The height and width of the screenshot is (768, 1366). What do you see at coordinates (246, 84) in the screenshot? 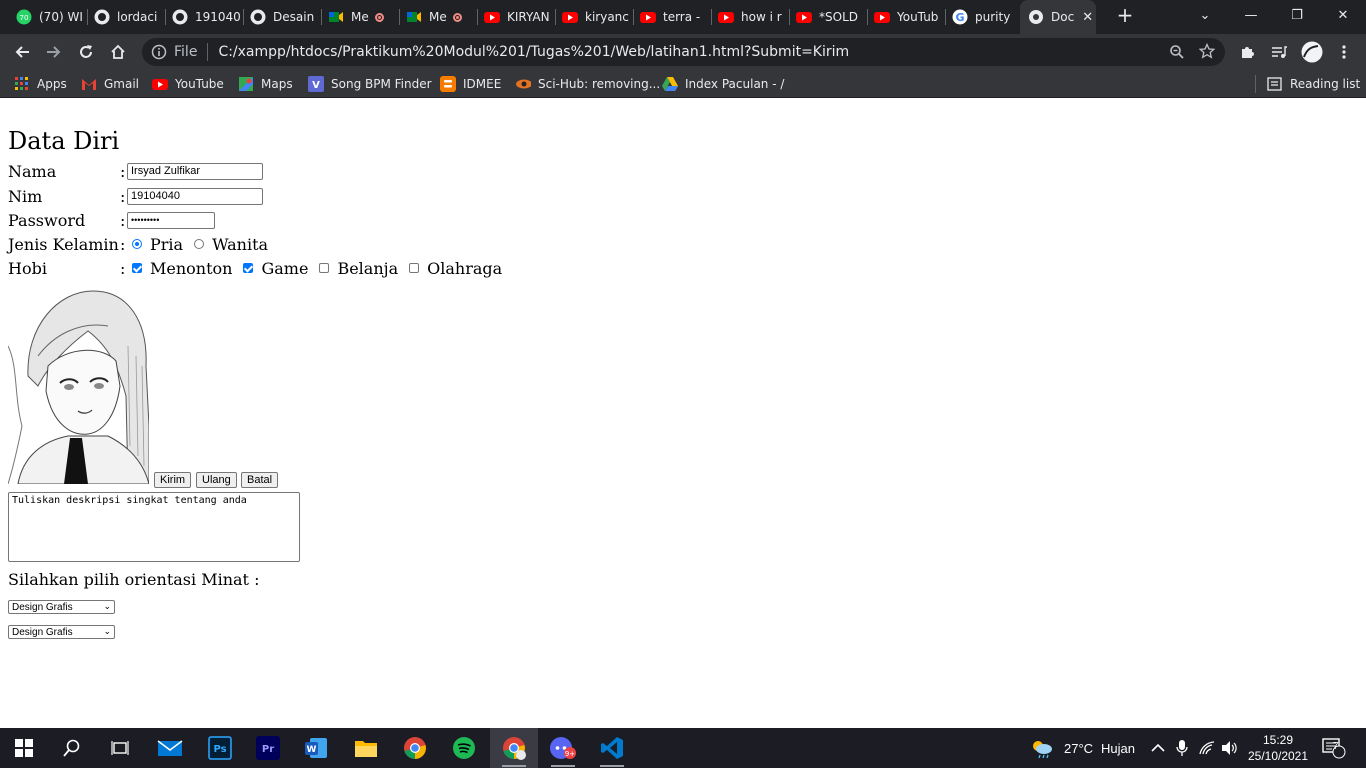
I see `maps-icon` at bounding box center [246, 84].